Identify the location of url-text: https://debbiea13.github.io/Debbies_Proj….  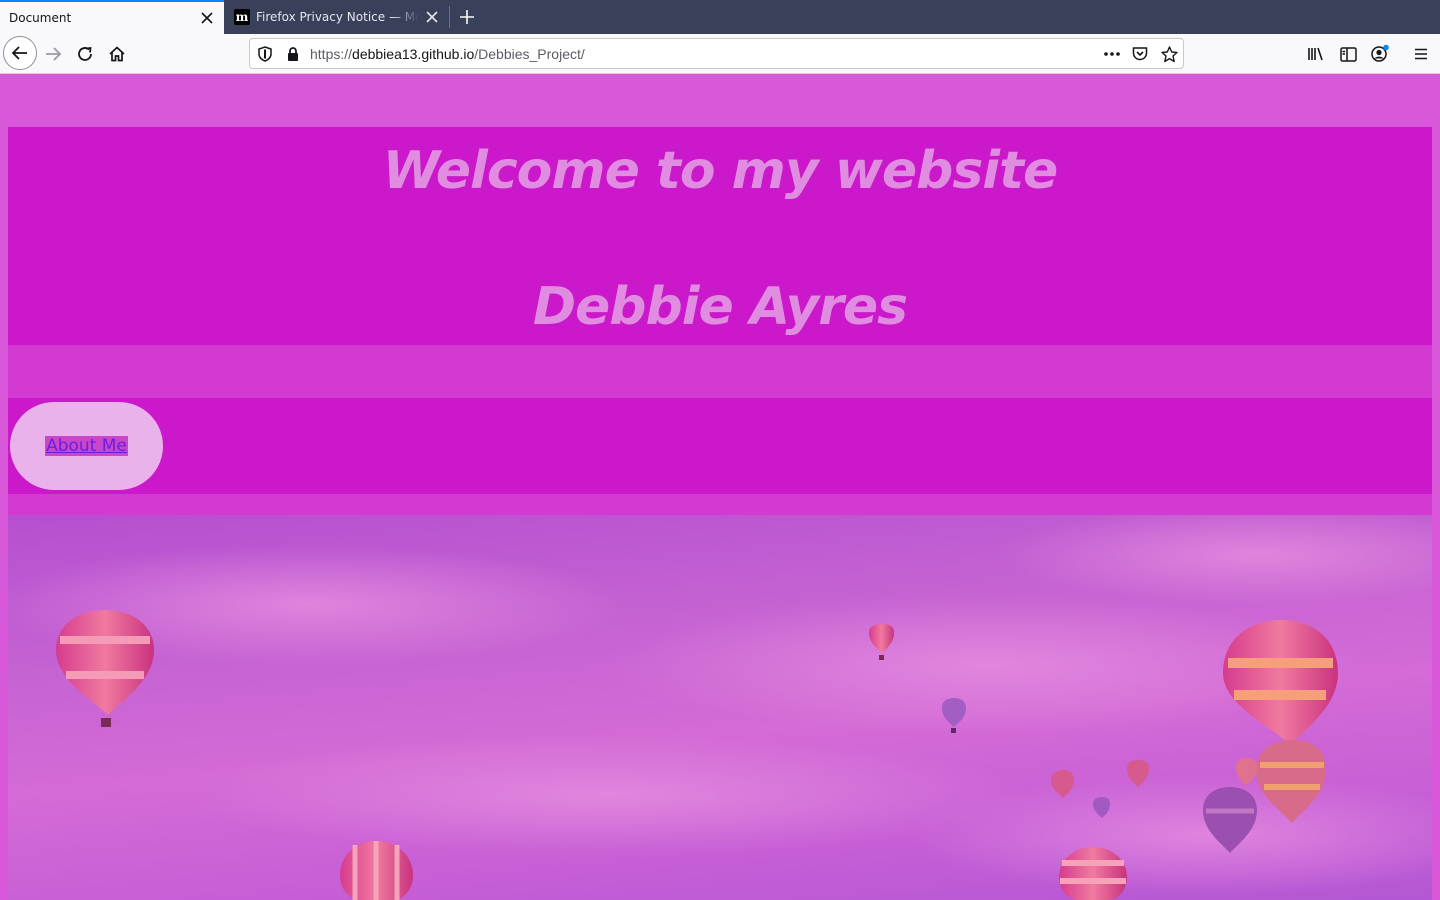
(447, 54).